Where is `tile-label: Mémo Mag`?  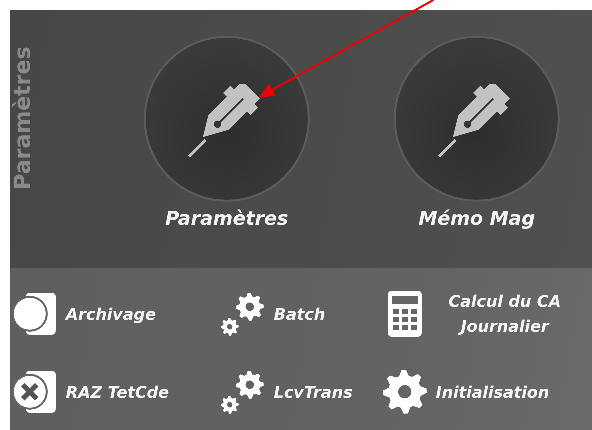
tile-label: Mémo Mag is located at coordinates (477, 219).